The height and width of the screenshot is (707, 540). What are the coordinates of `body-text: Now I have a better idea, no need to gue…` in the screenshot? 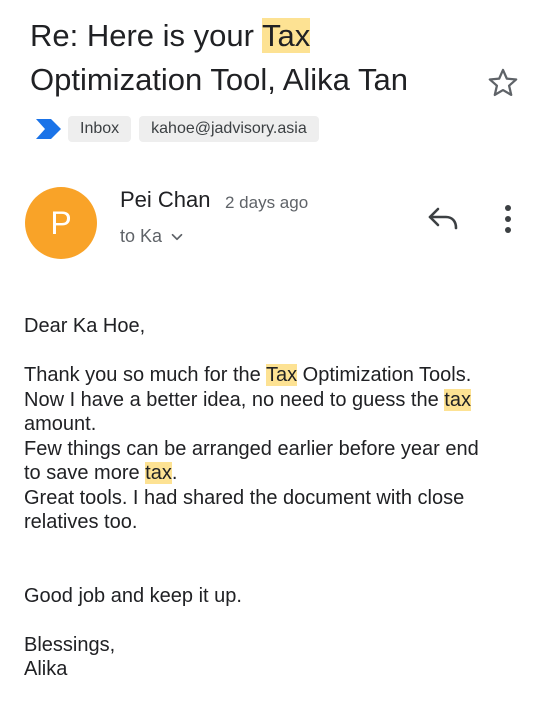 It's located at (234, 399).